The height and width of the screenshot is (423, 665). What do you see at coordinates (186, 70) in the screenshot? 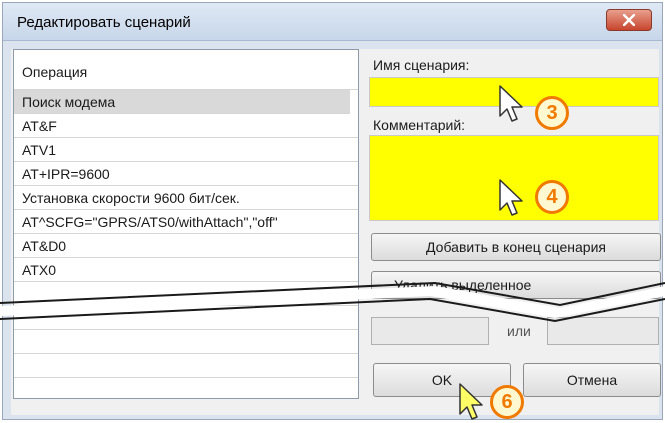
I see `list-header: Операция` at bounding box center [186, 70].